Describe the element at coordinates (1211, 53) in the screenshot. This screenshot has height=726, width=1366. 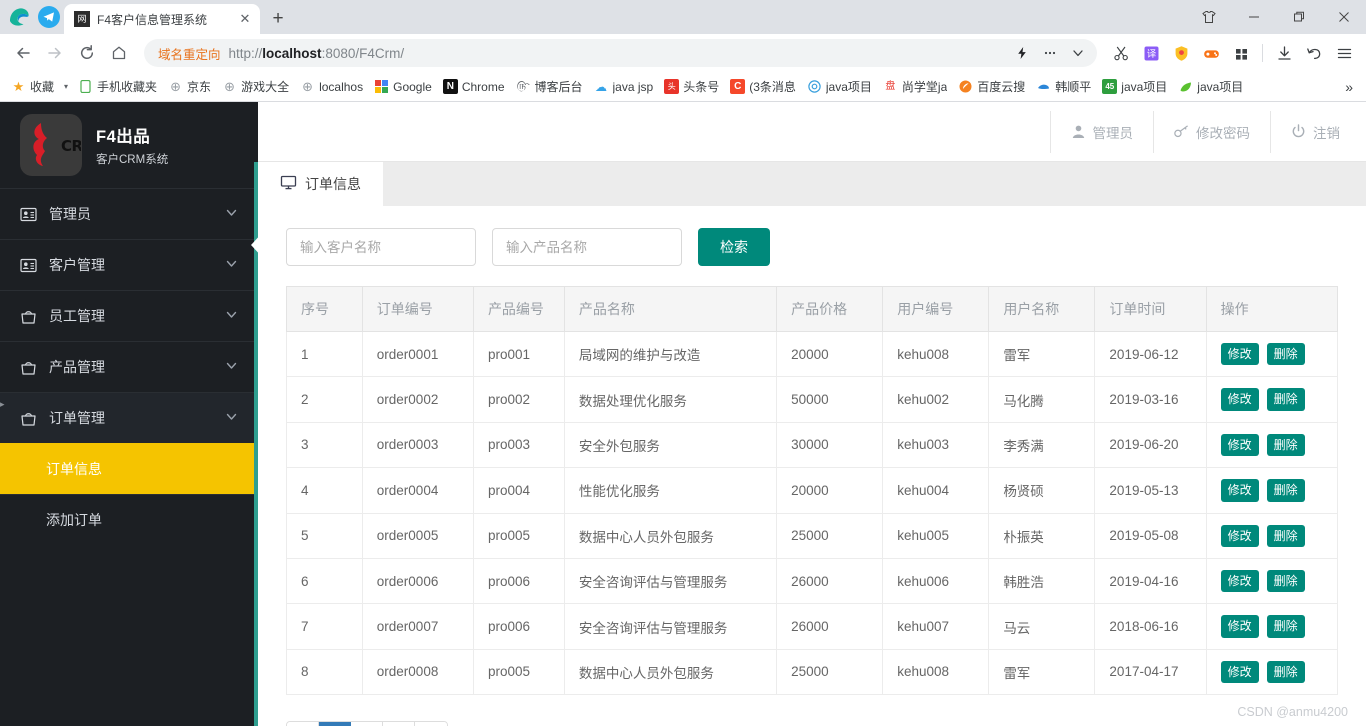
I see `game-icon` at that location.